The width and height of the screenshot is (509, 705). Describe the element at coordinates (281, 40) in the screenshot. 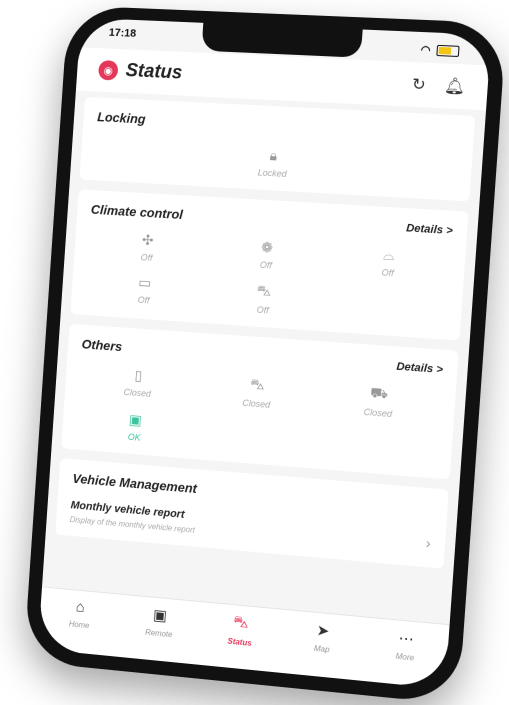

I see `notch` at that location.